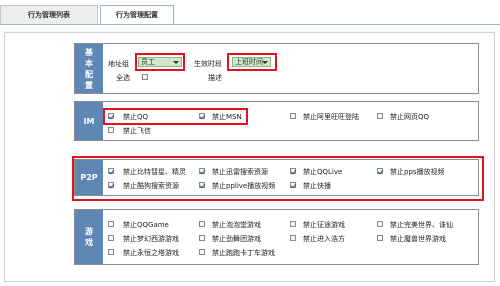 Image resolution: width=500 pixels, height=286 pixels. Describe the element at coordinates (208, 64) in the screenshot. I see `time-label: 生效时段` at that location.